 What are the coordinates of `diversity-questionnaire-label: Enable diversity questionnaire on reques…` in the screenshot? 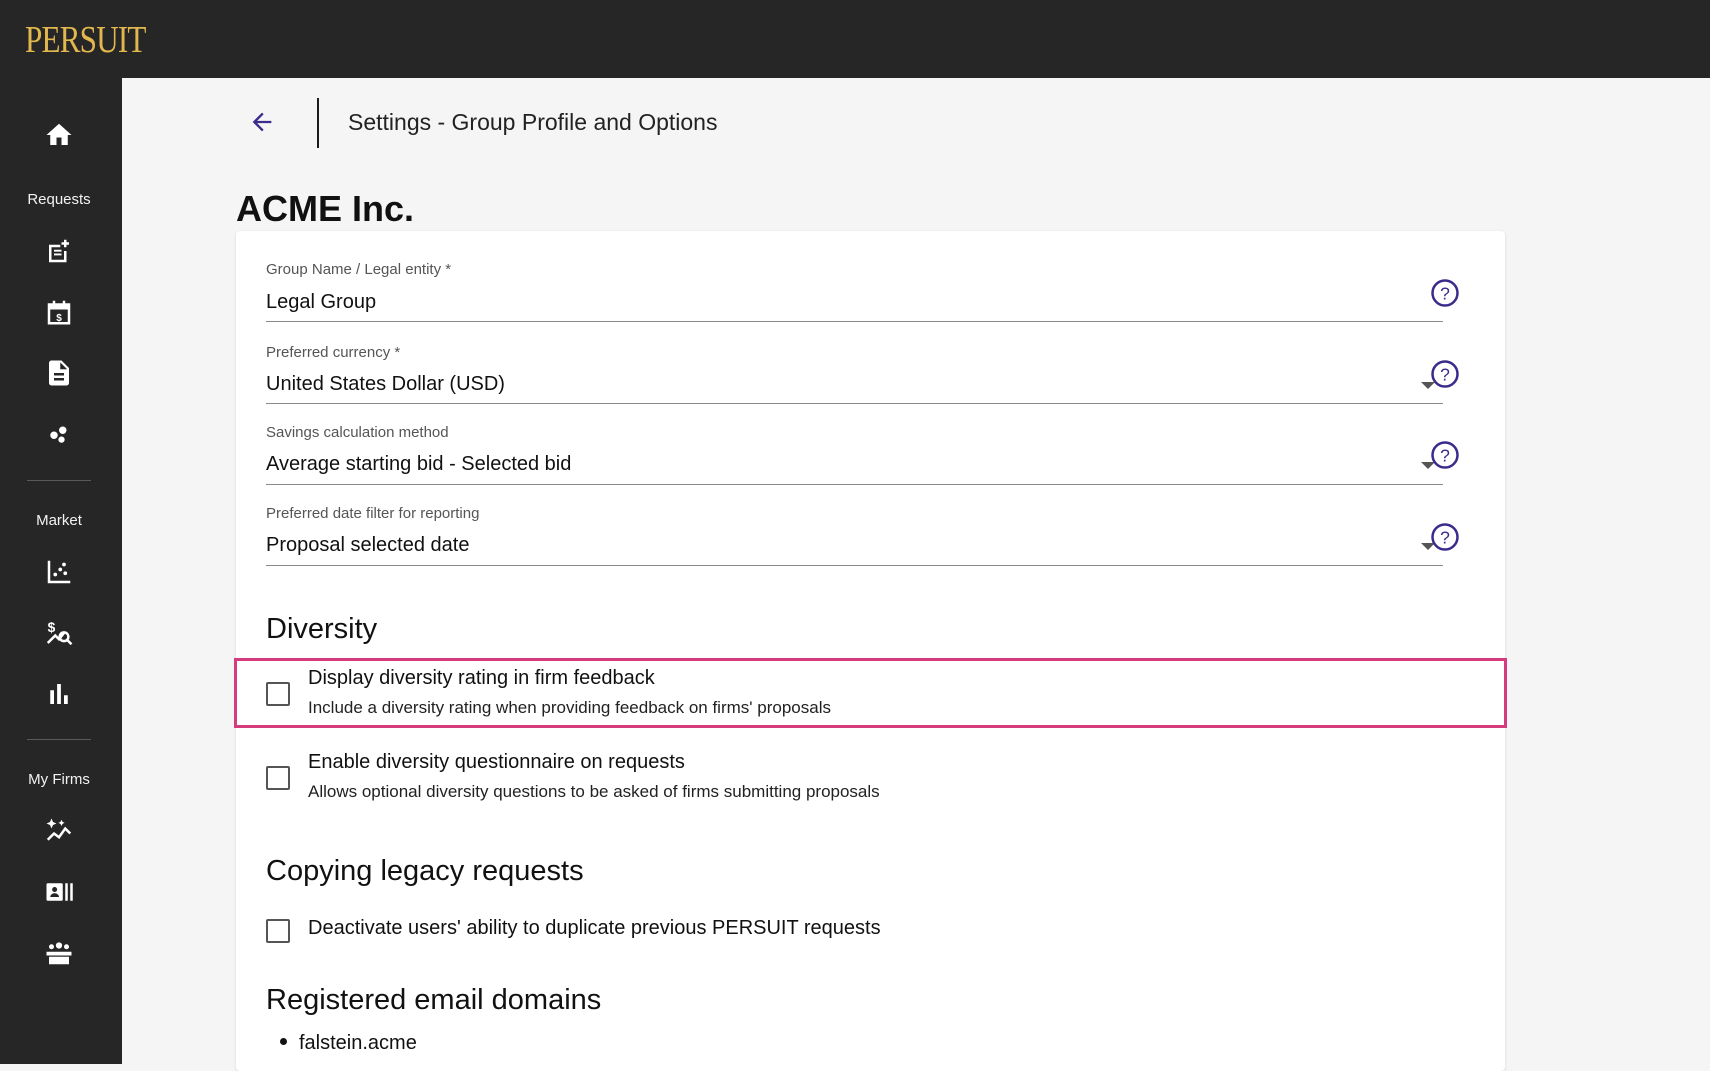 It's located at (496, 762).